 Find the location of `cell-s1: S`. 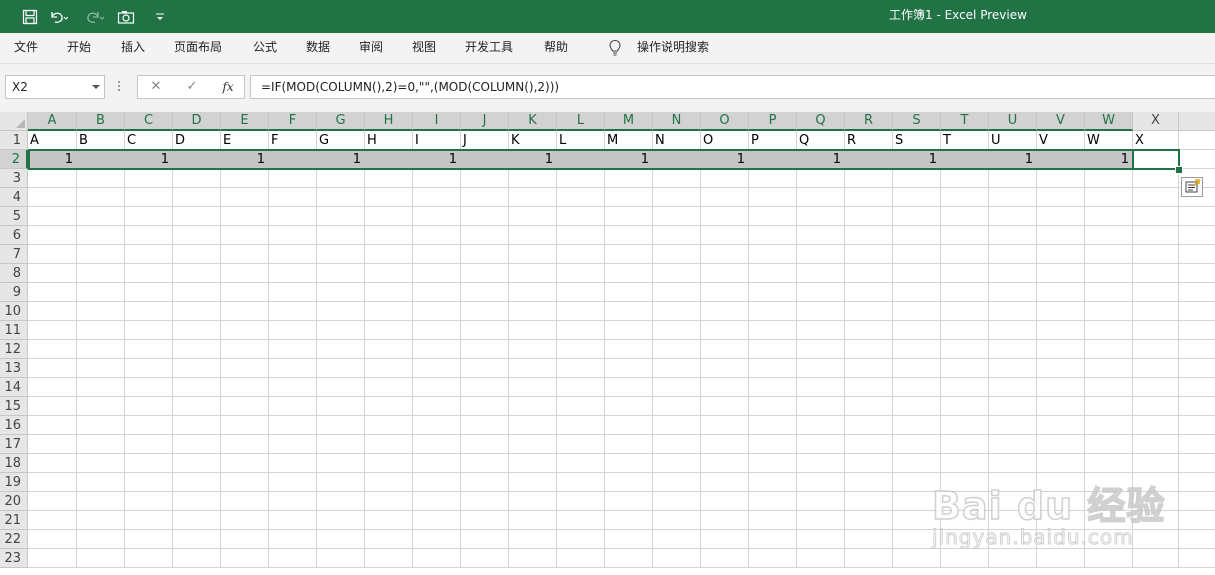

cell-s1: S is located at coordinates (917, 140).